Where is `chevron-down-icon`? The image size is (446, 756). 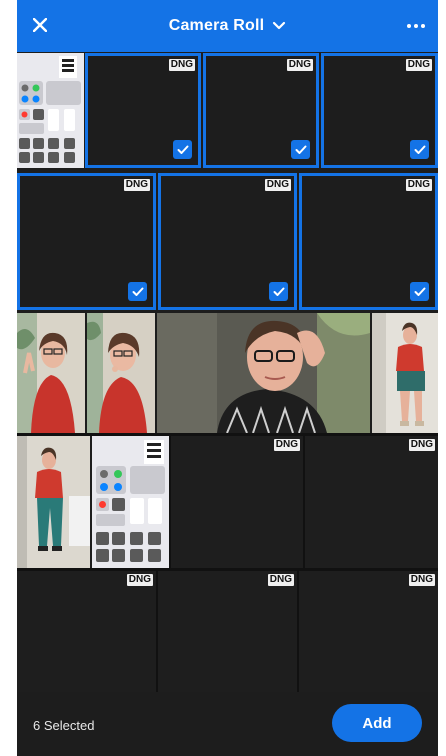
chevron-down-icon is located at coordinates (279, 25).